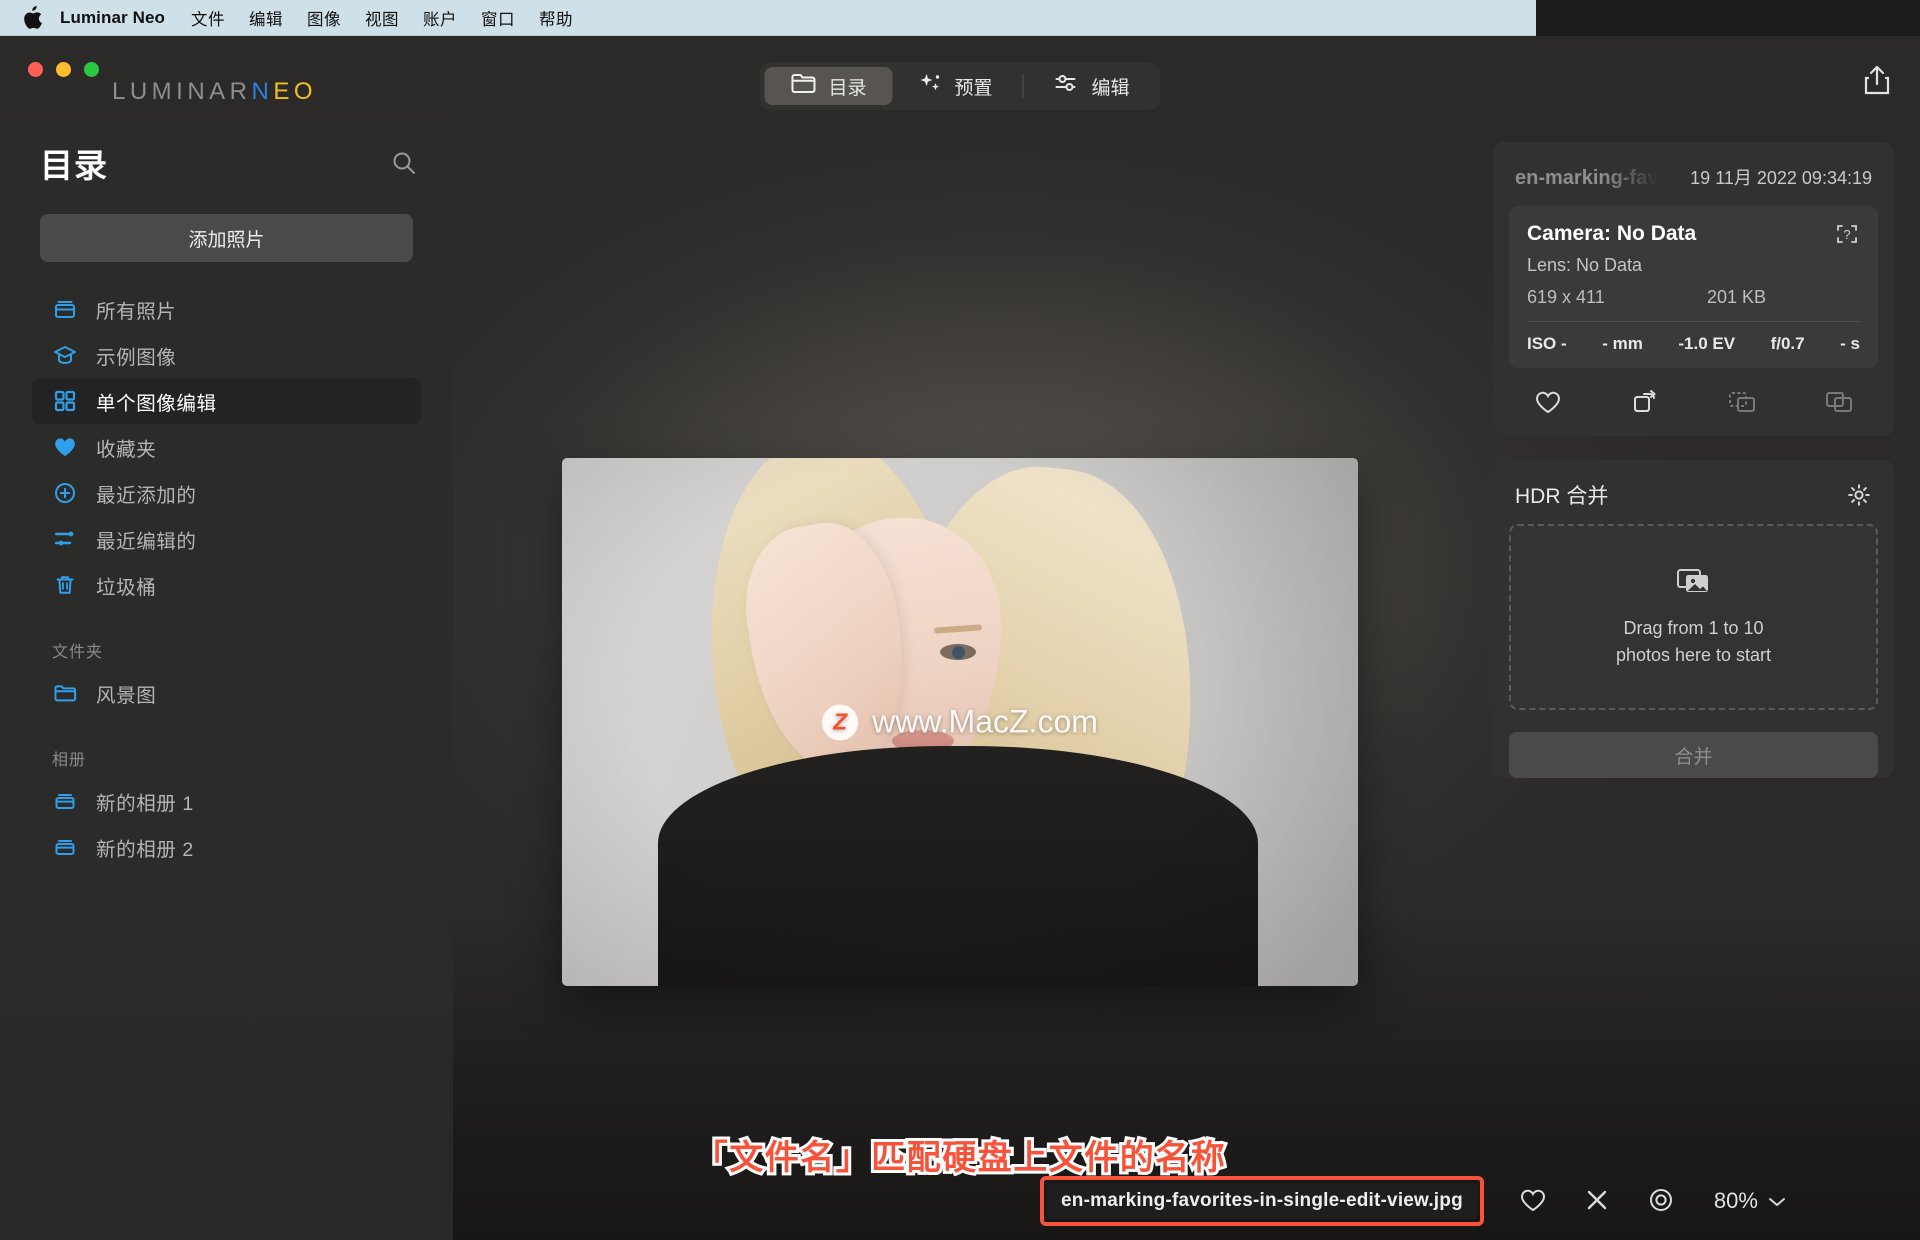  Describe the element at coordinates (1693, 654) in the screenshot. I see `hdr-dropzone-line2: photos here to start` at that location.